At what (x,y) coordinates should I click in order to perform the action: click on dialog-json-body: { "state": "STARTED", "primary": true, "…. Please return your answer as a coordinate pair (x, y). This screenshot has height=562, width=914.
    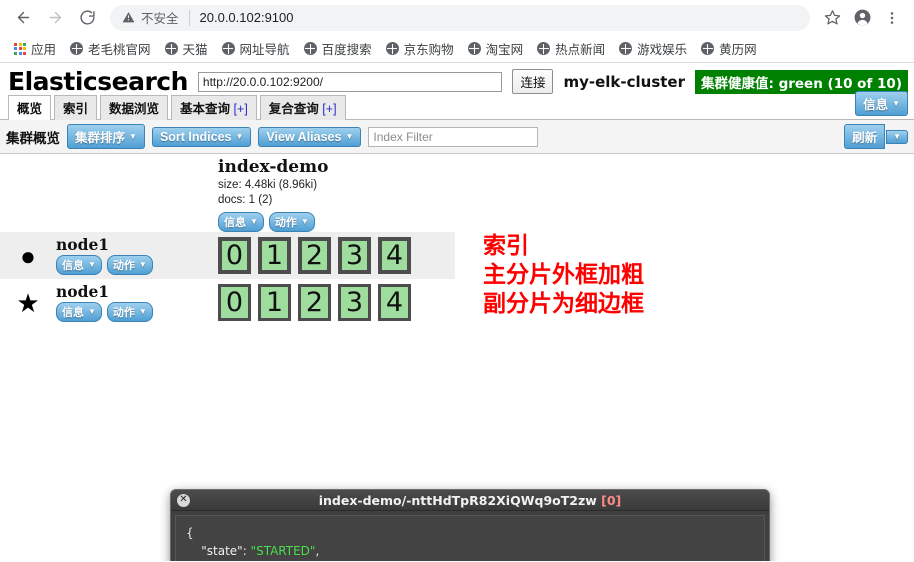
    Looking at the image, I should click on (470, 538).